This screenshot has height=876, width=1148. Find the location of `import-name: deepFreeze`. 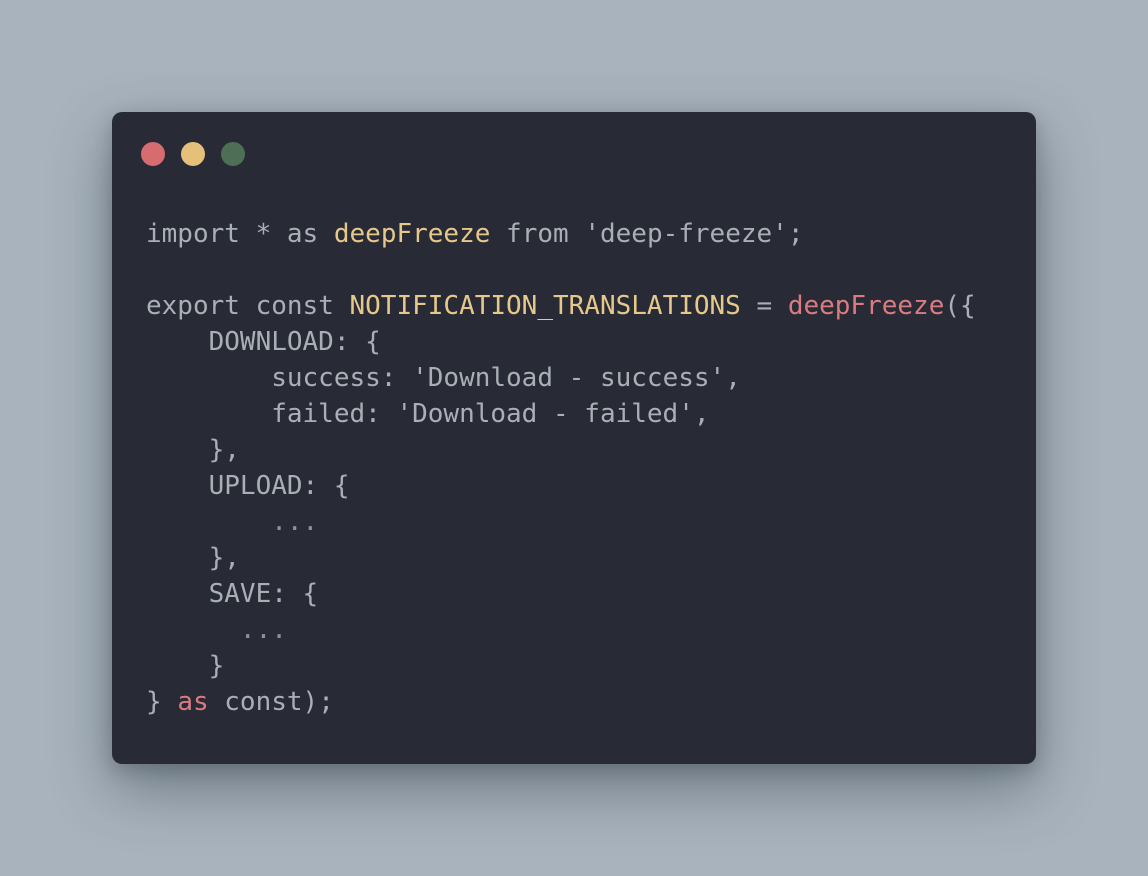

import-name: deepFreeze is located at coordinates (412, 234).